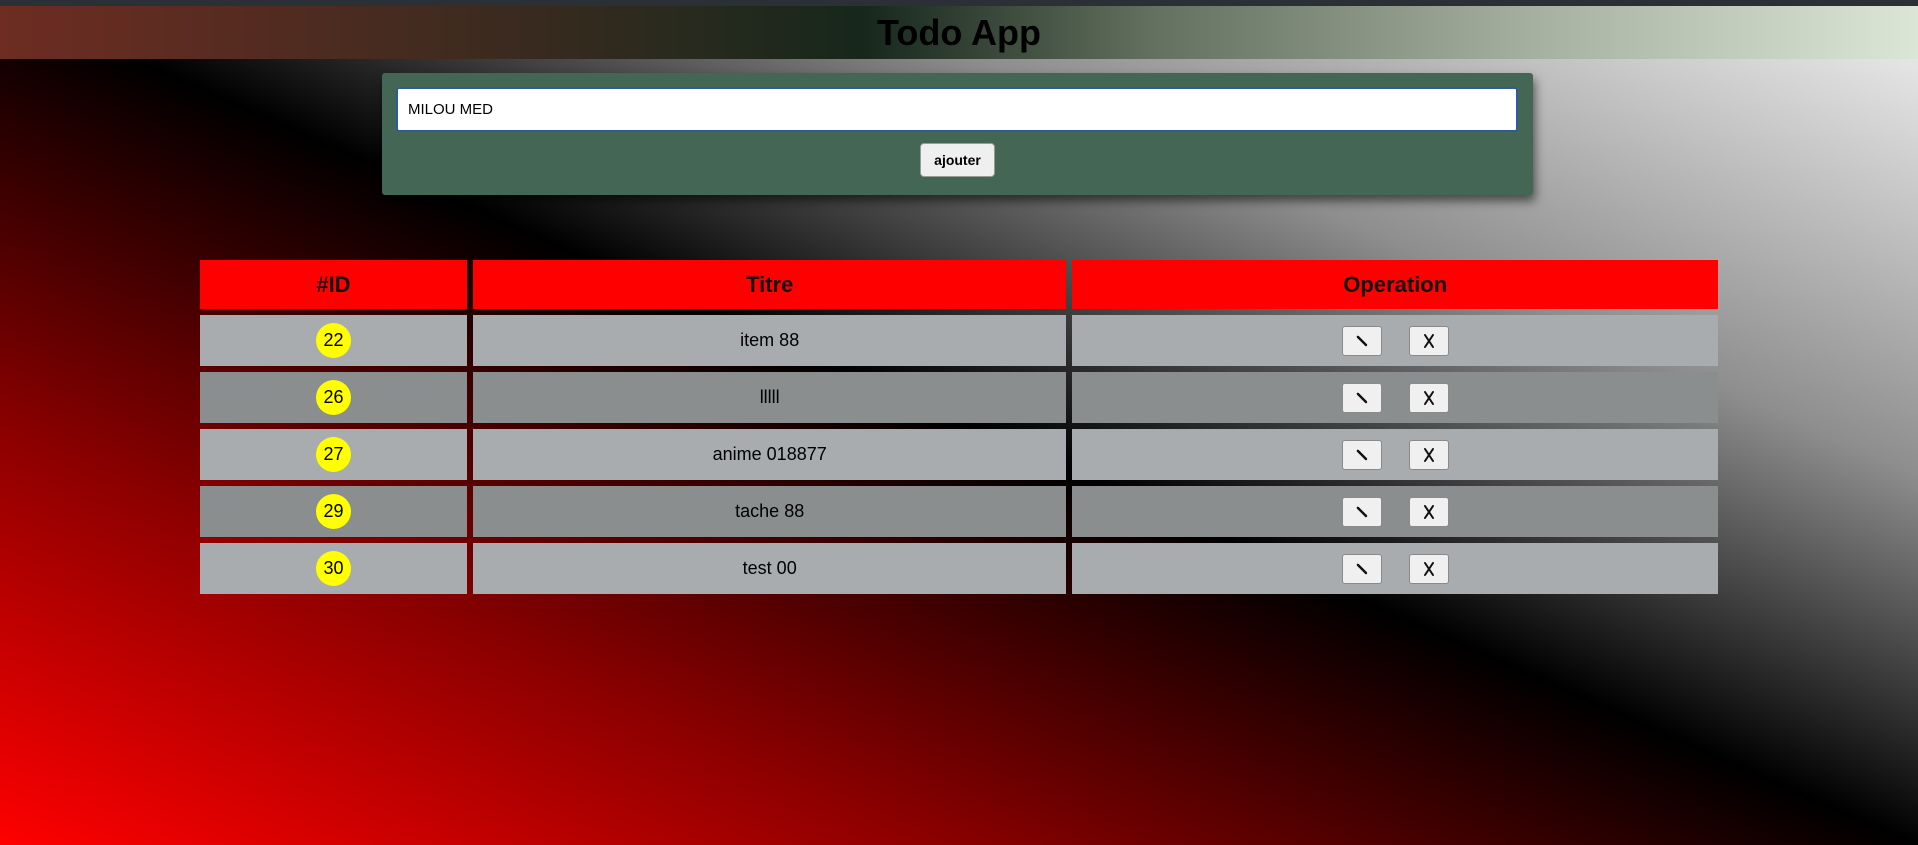  What do you see at coordinates (957, 134) in the screenshot?
I see `add-todo-form: ajouter` at bounding box center [957, 134].